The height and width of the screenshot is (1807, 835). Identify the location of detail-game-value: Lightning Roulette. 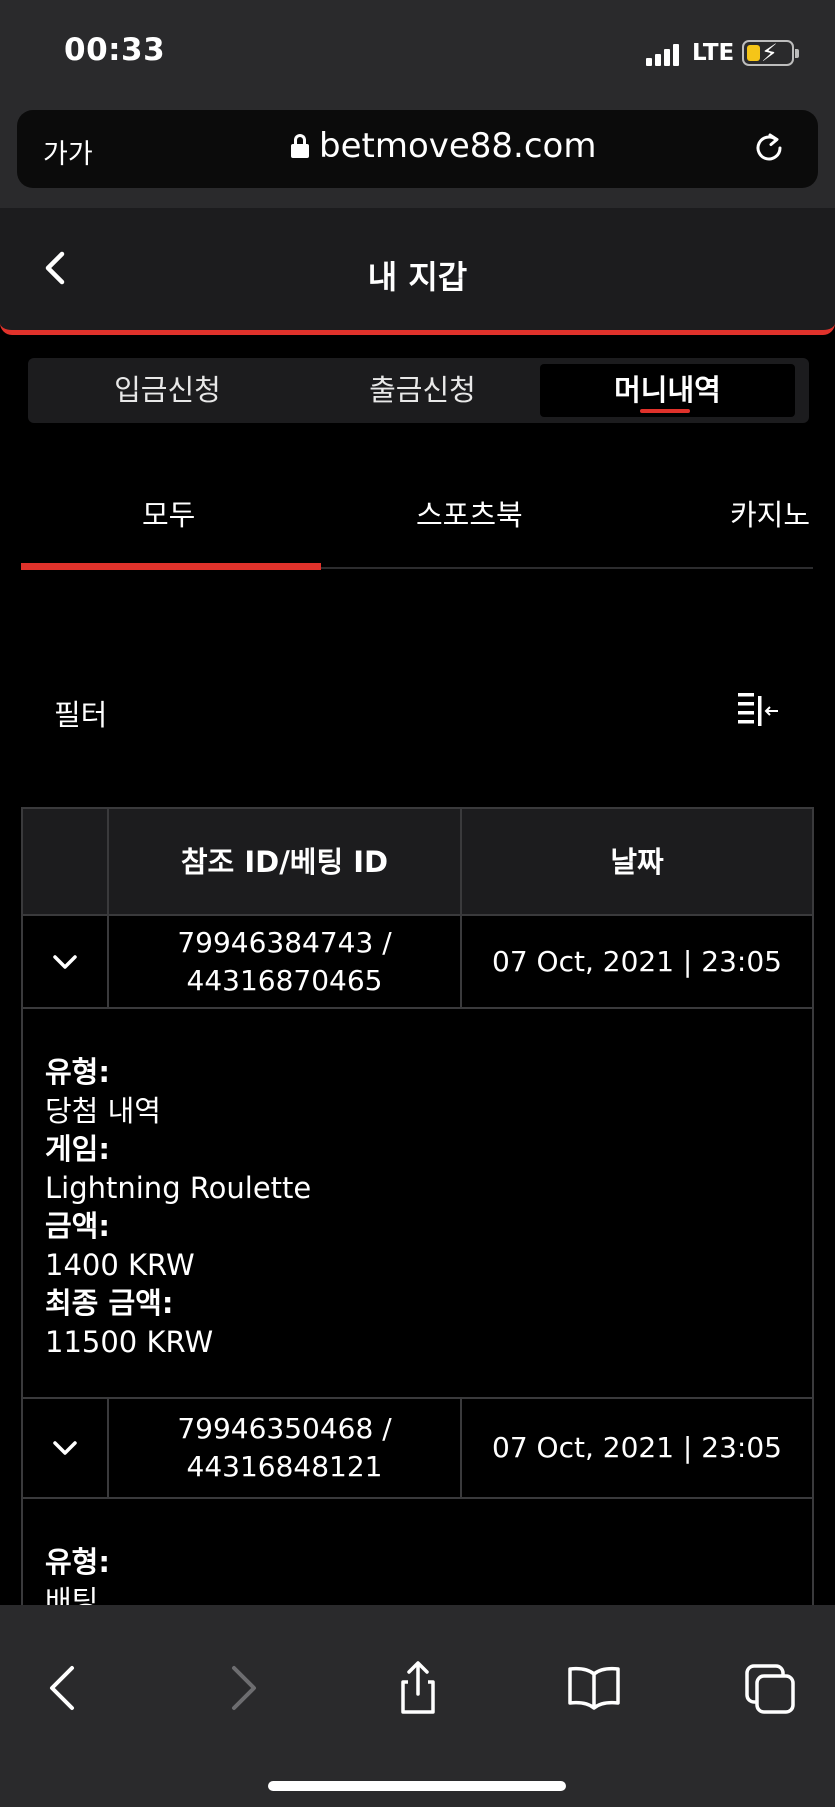
(178, 1187).